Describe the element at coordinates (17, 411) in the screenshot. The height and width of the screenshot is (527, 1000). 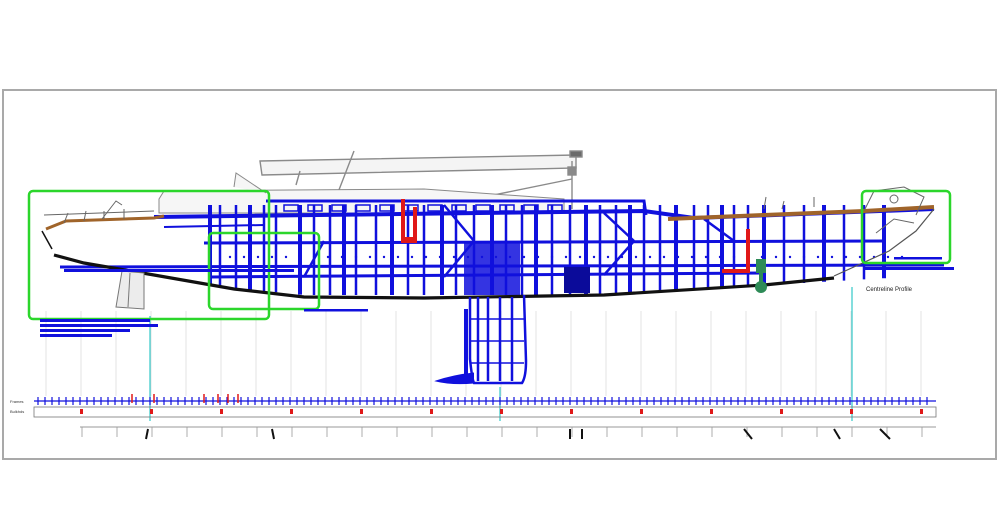
I see `ruler-bottom-label: Bulkhds` at that location.